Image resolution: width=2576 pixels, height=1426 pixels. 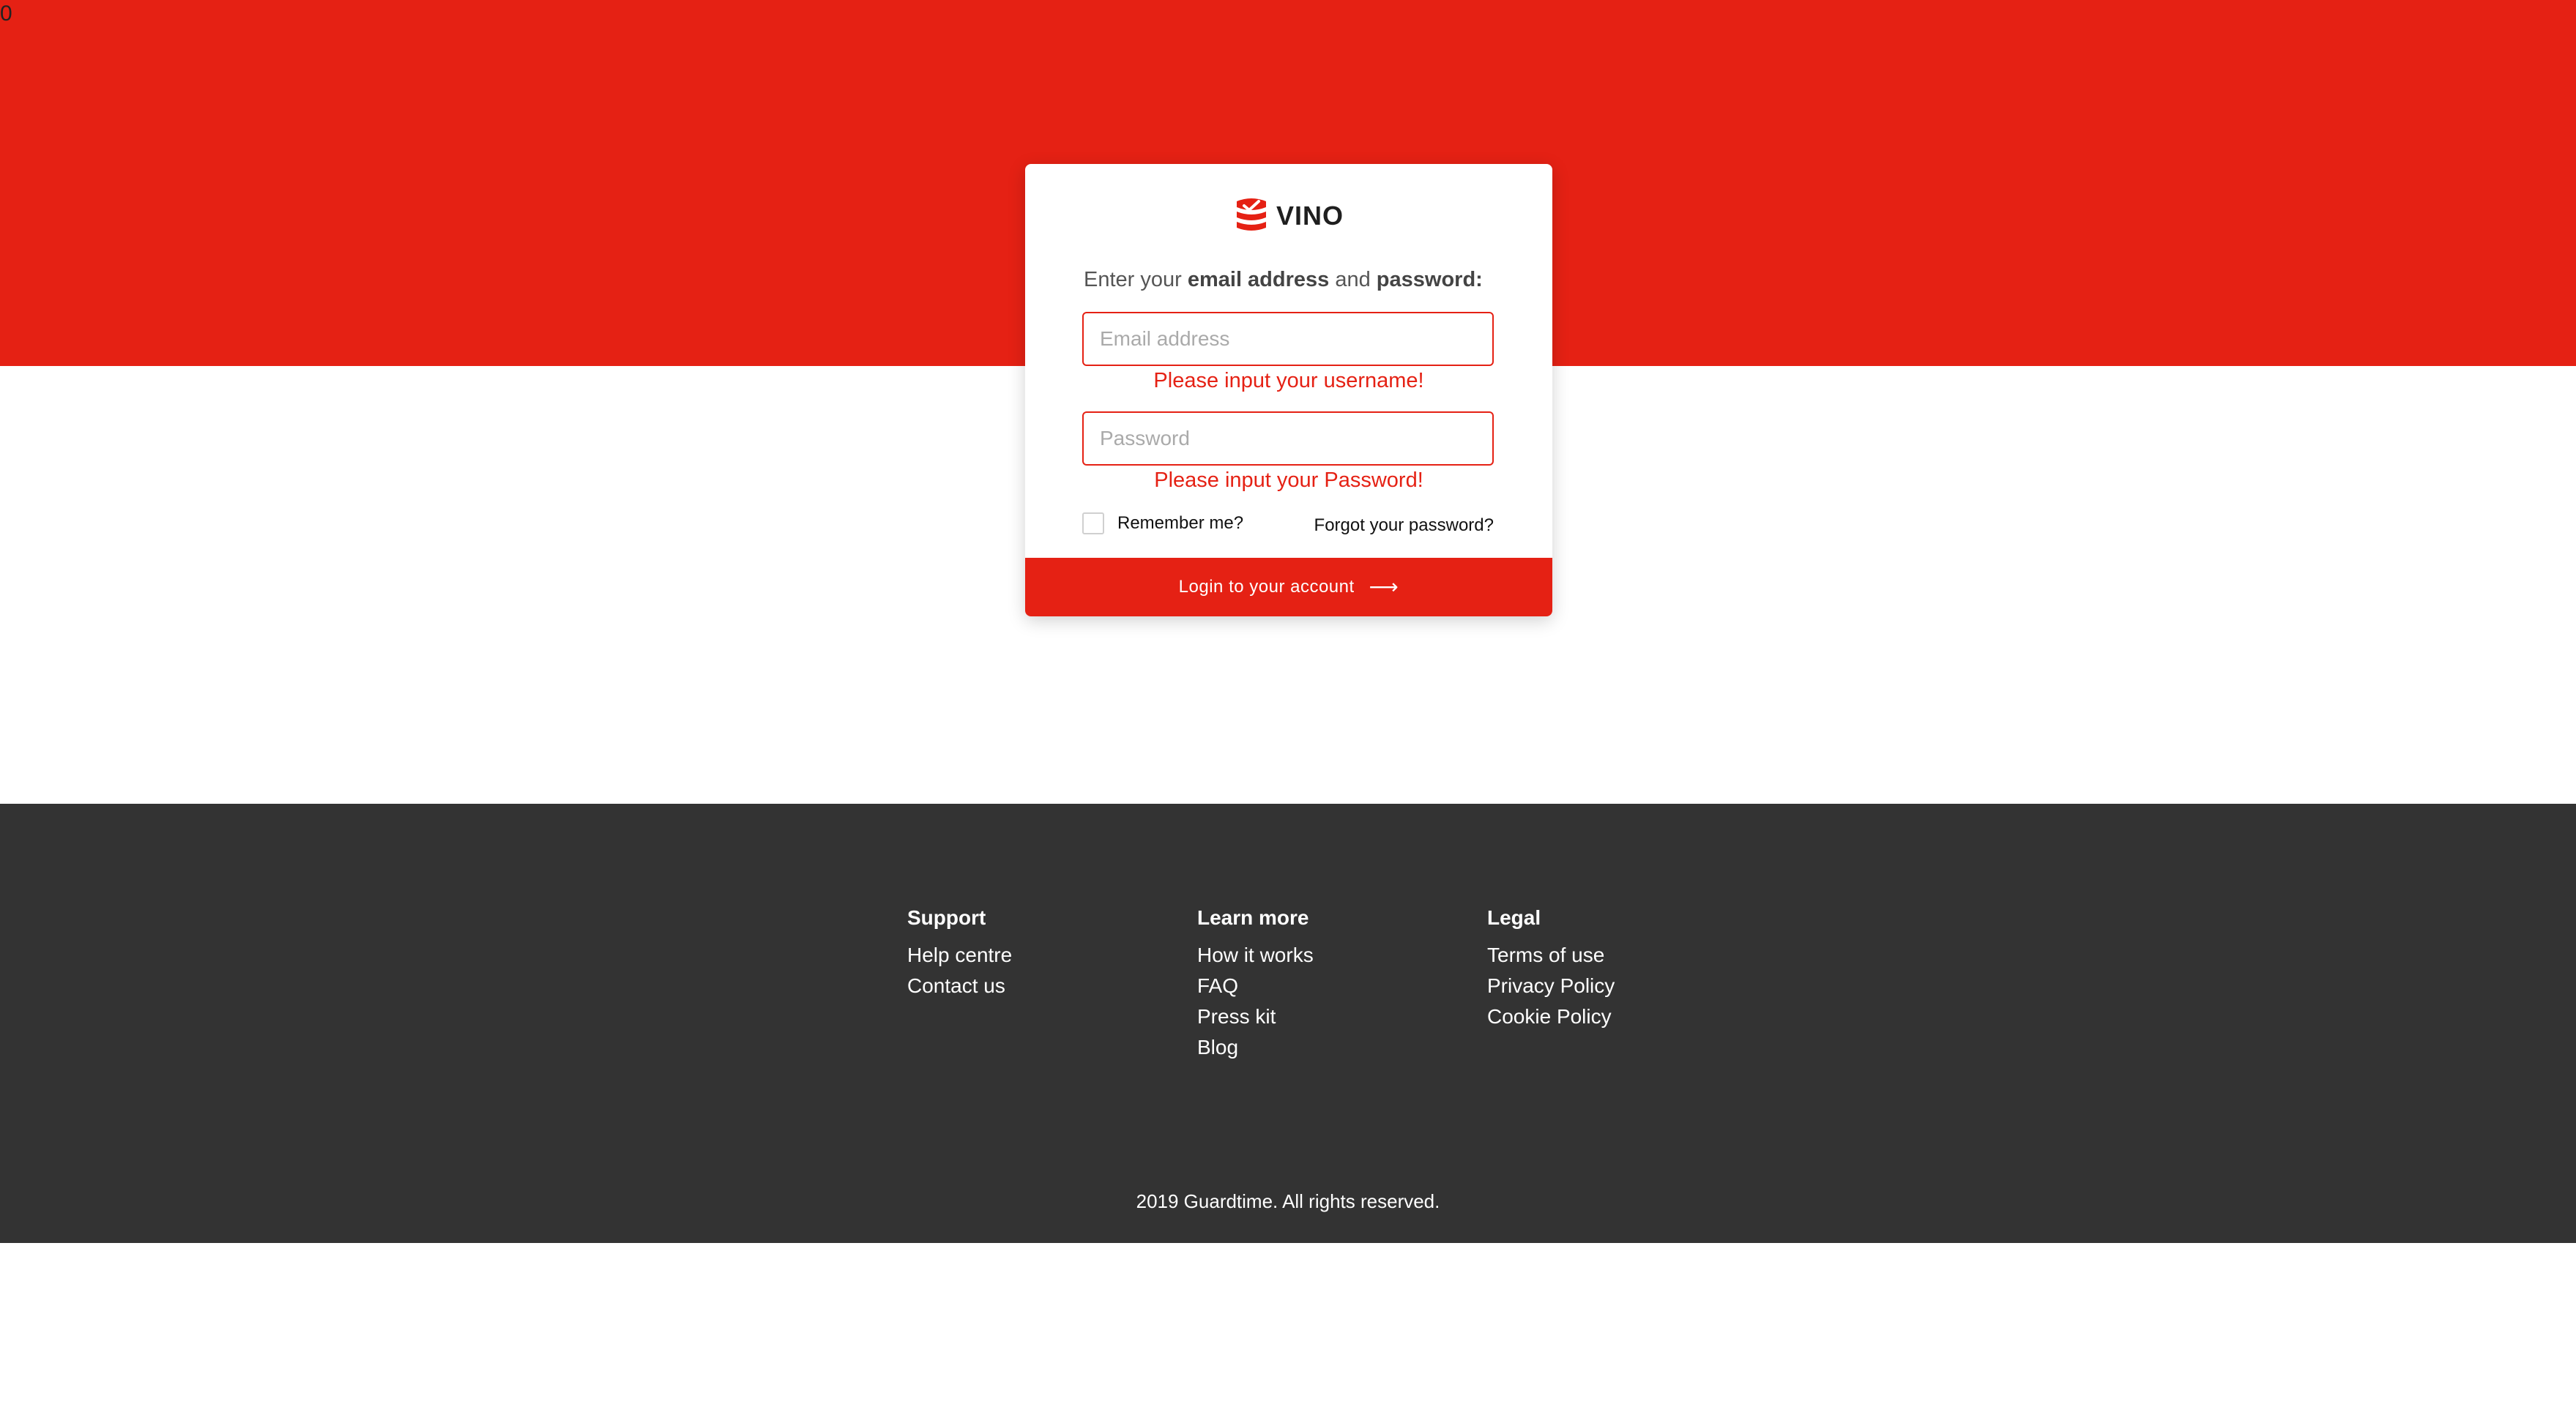 I want to click on footer-link-faq: FAQ, so click(x=1318, y=986).